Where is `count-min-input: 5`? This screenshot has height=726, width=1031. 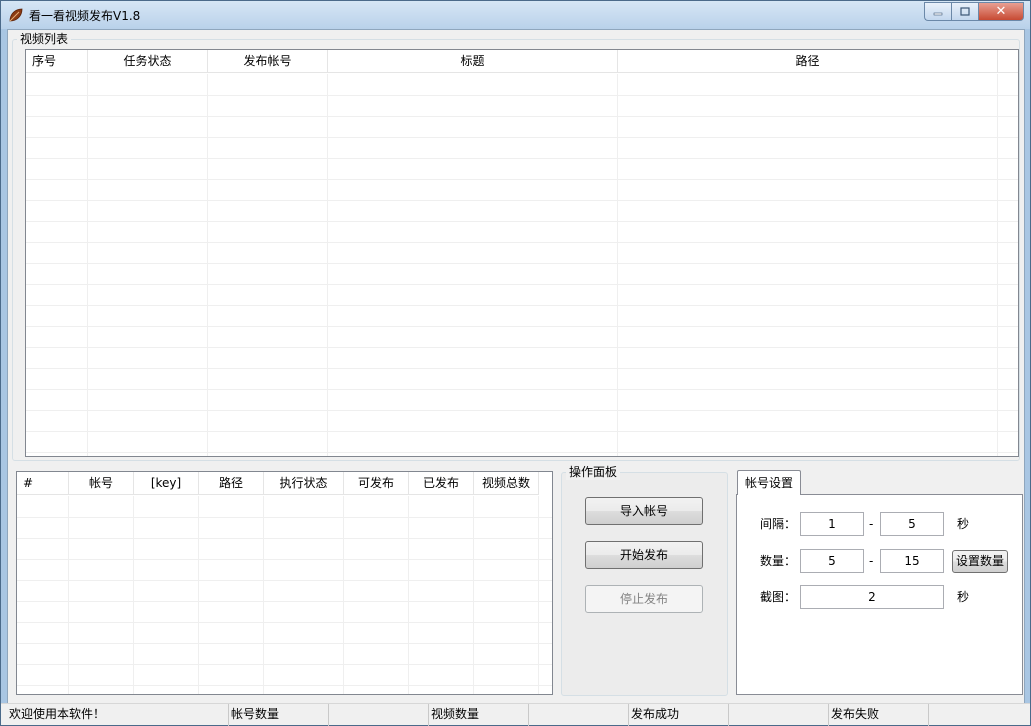 count-min-input: 5 is located at coordinates (832, 561).